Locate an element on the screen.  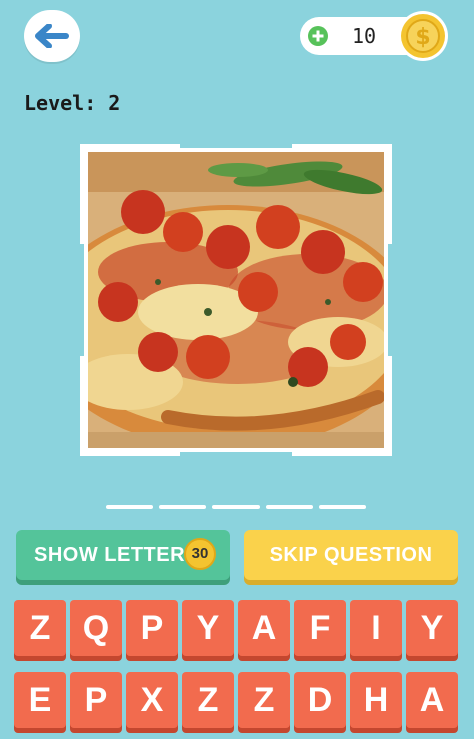
arrow-left-icon is located at coordinates (52, 36).